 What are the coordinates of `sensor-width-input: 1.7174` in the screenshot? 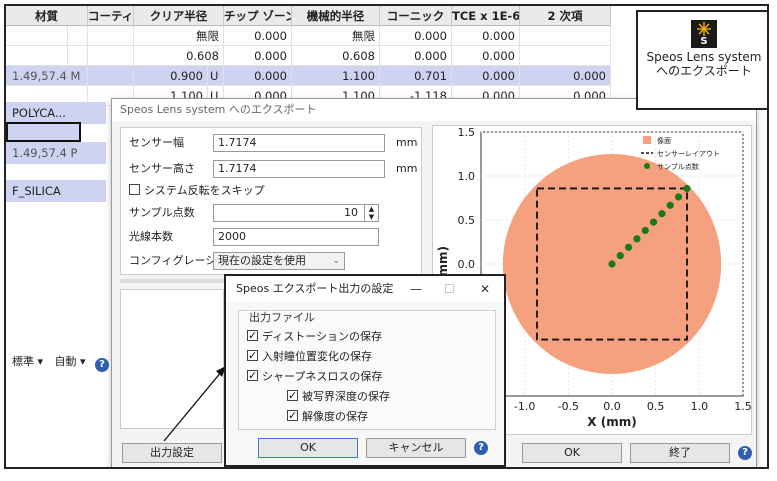 It's located at (299, 143).